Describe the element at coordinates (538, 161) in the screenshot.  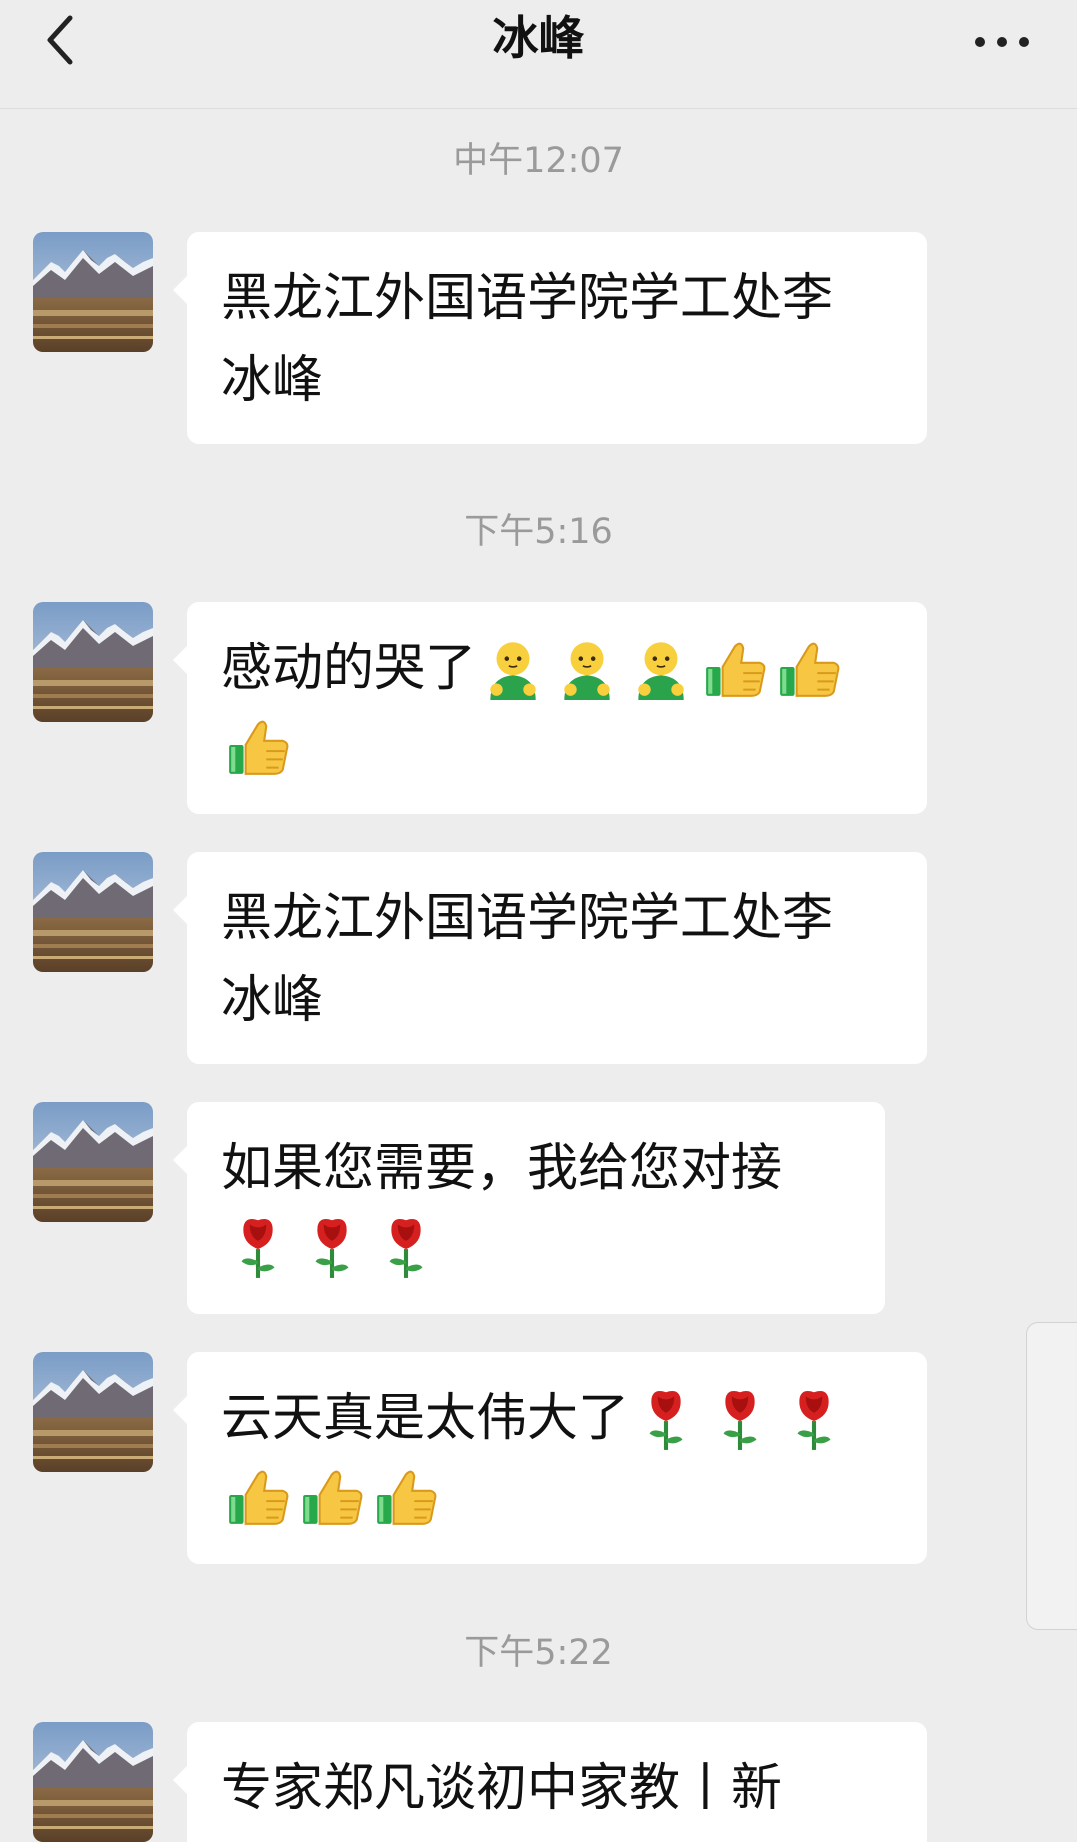
I see `timestamp: 中午12:07` at that location.